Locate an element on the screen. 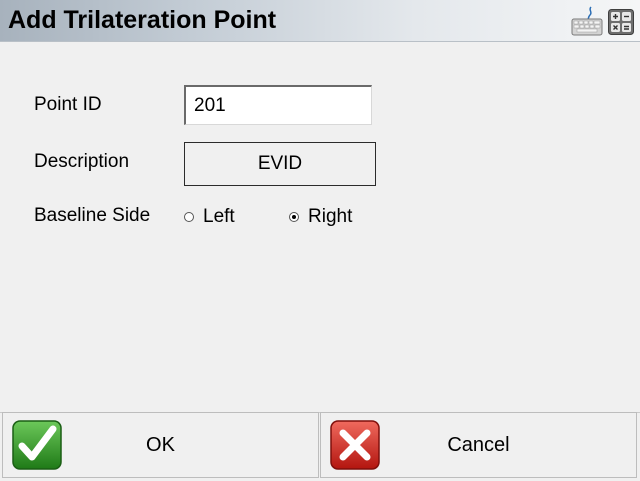 This screenshot has height=481, width=640. baseline-left-radio: Left is located at coordinates (209, 217).